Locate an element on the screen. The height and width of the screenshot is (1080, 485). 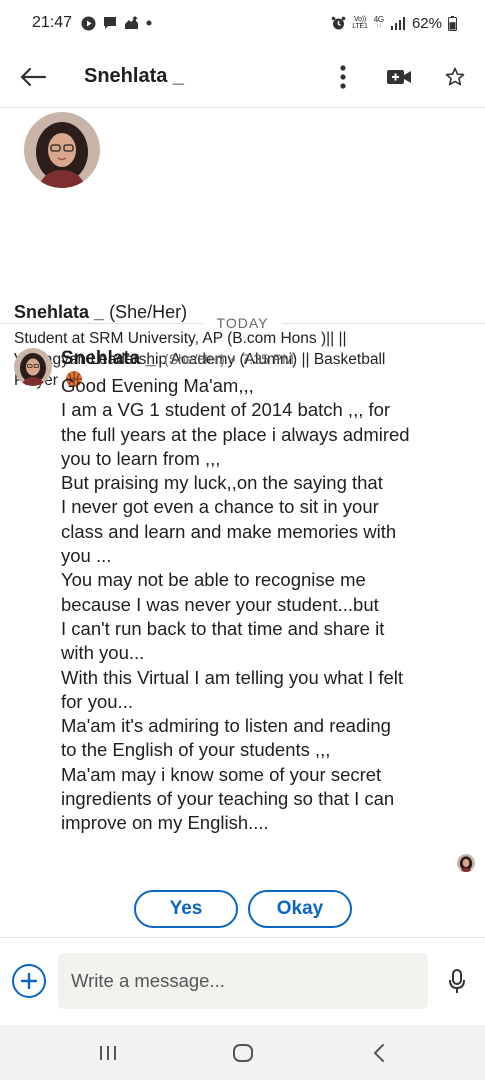
voice-message-button is located at coordinates (457, 982).